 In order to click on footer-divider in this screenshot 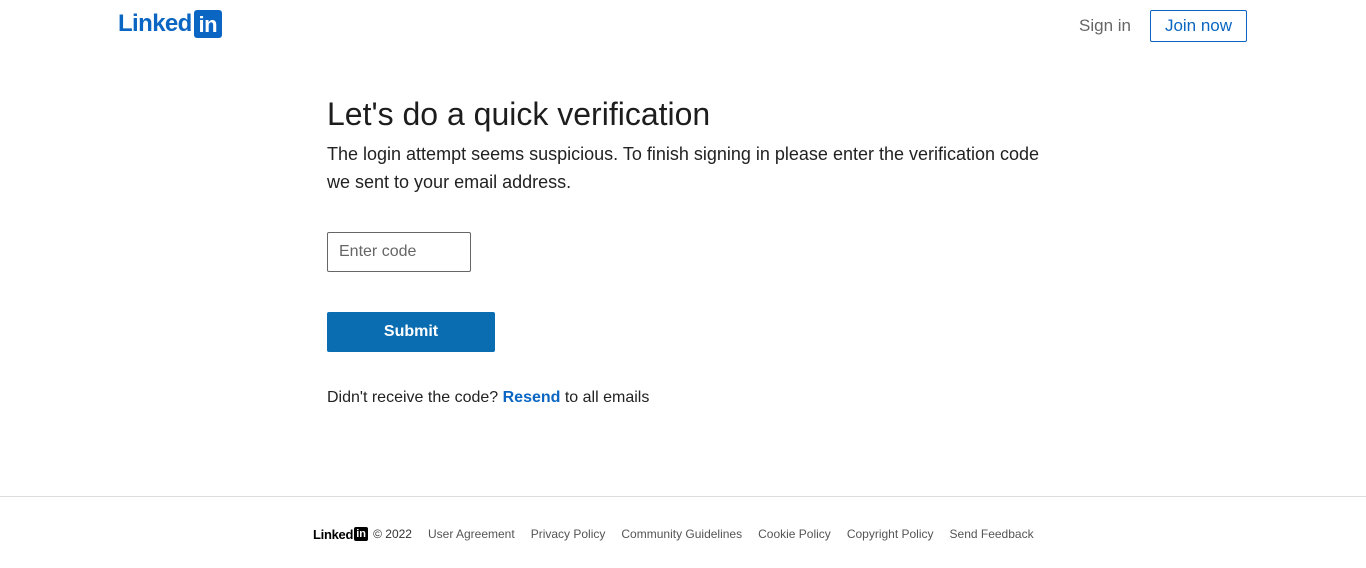, I will do `click(683, 496)`.